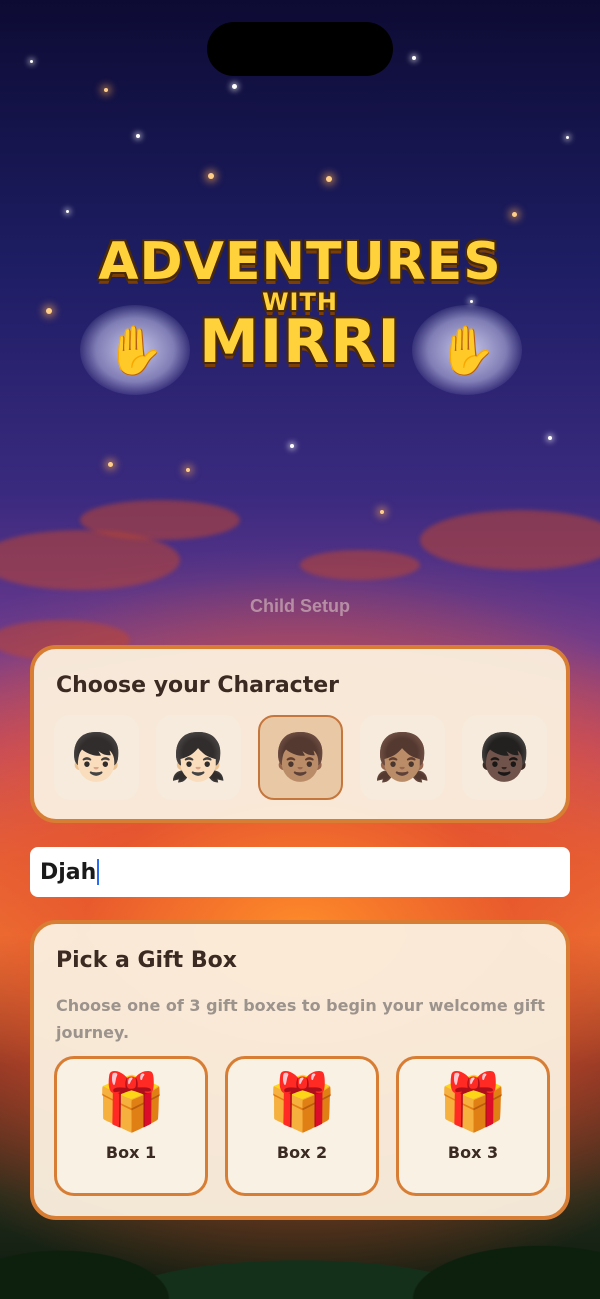  I want to click on dynamic-island, so click(300, 49).